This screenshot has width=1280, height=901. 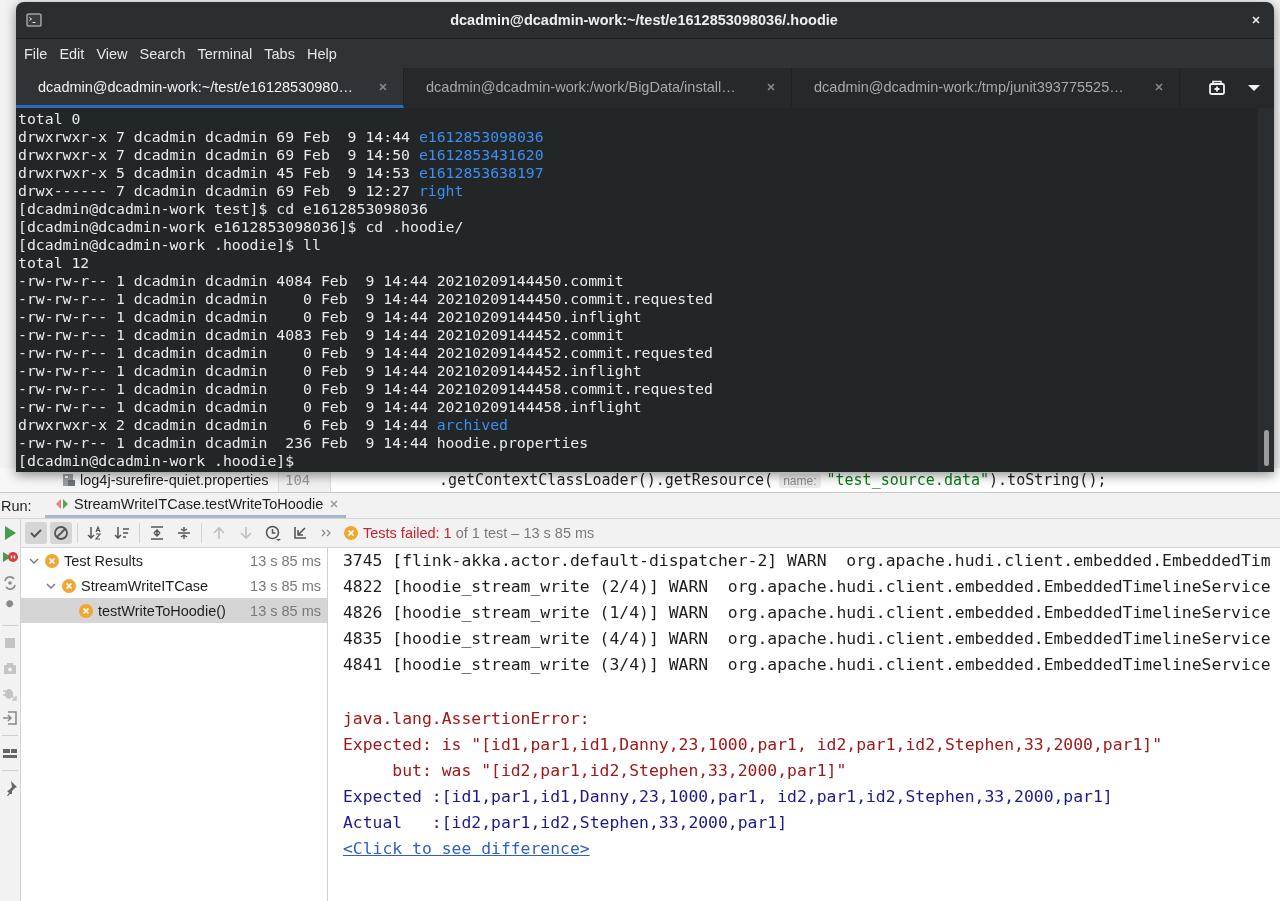 I want to click on console-line: 4822 [hoodie_stream_write (2/4)] WARN org.apache.hudi.client.embedded.EmbeddedTimelineService, so click(x=807, y=587).